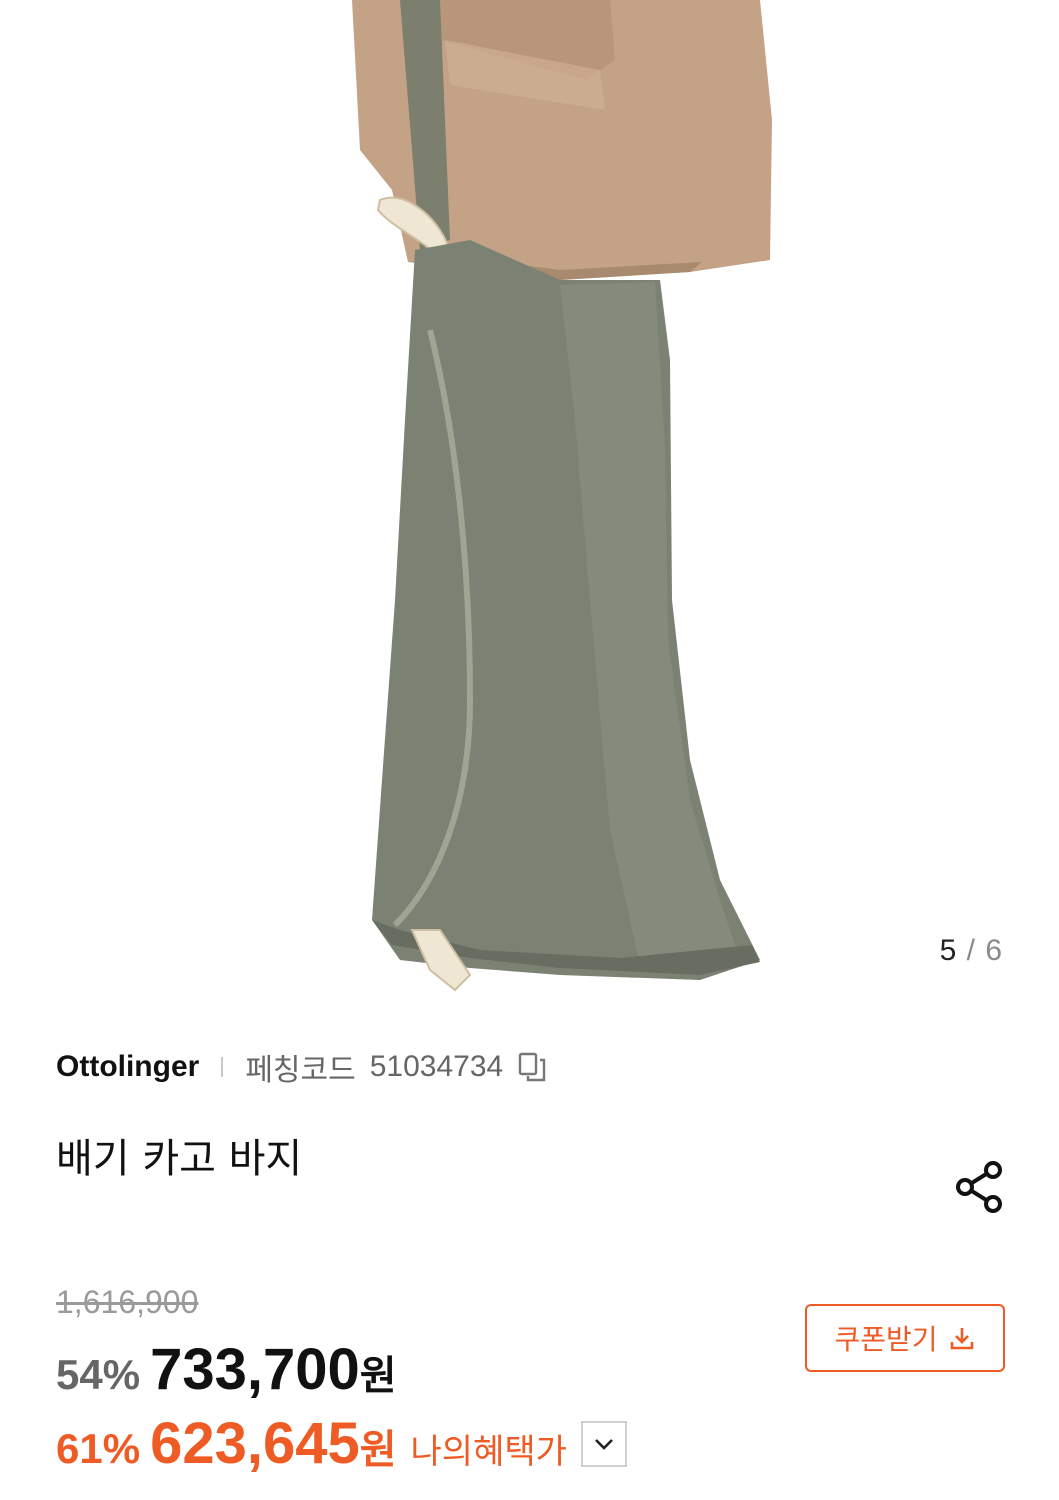 This screenshot has width=1059, height=1500. Describe the element at coordinates (98, 1374) in the screenshot. I see `sale-discount-rate: 54%` at that location.